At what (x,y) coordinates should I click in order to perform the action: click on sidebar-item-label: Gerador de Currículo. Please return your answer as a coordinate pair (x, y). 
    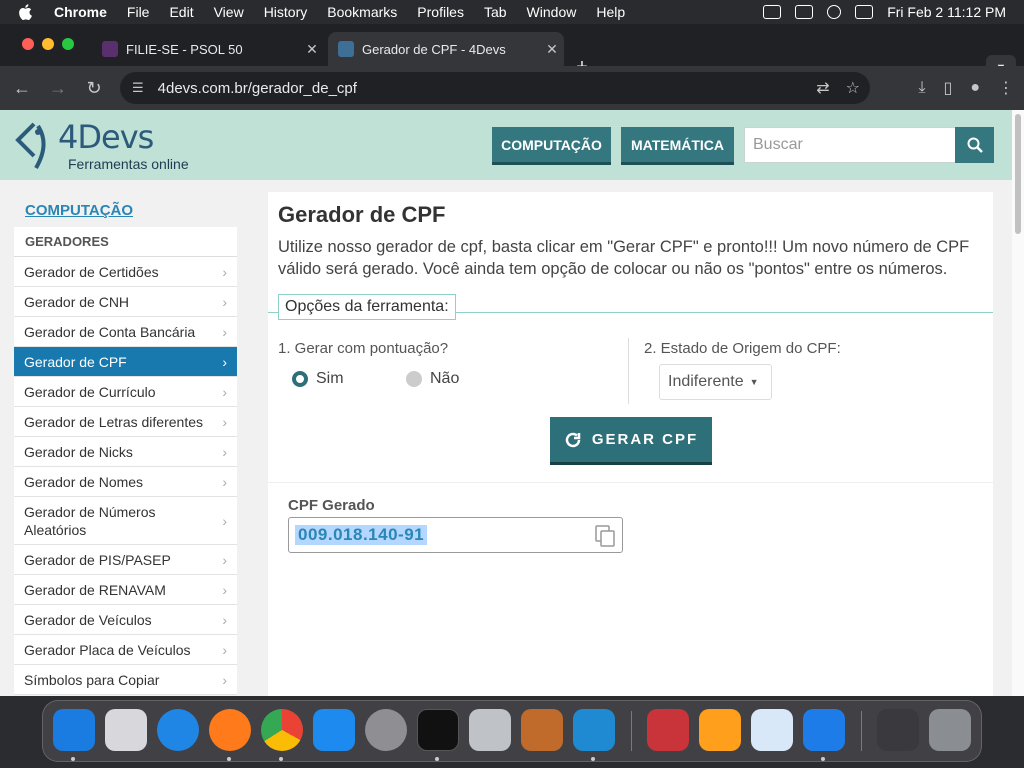
    Looking at the image, I should click on (90, 391).